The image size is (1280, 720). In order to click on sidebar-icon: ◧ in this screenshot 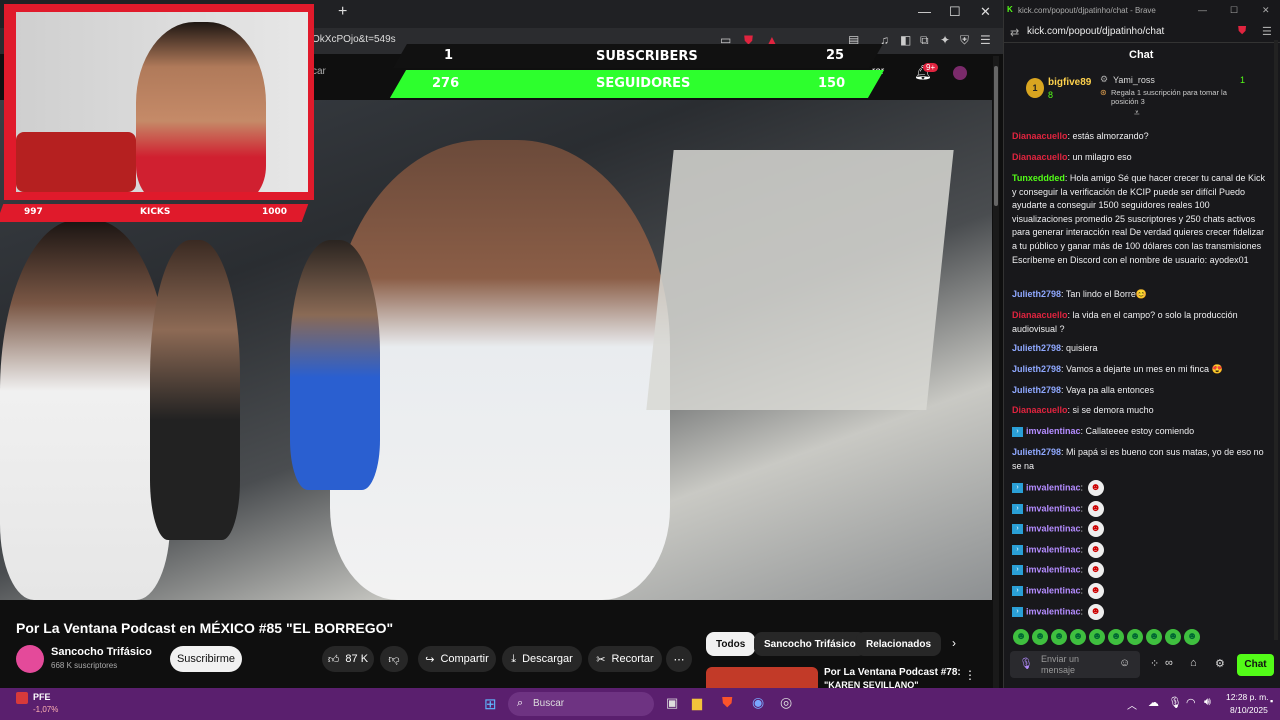, I will do `click(905, 40)`.